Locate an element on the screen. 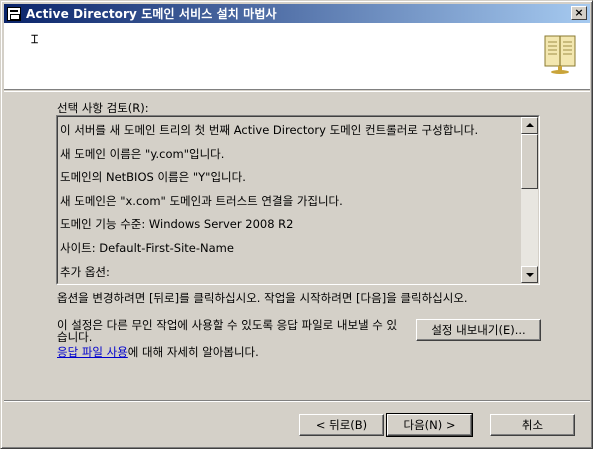  close-button: × is located at coordinates (579, 13).